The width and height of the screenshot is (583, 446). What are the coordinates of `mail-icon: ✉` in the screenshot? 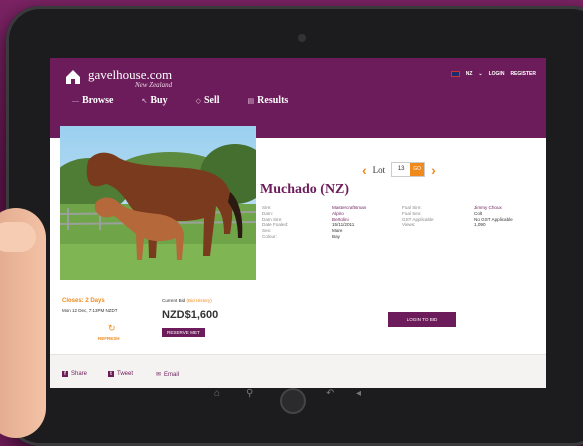 It's located at (159, 375).